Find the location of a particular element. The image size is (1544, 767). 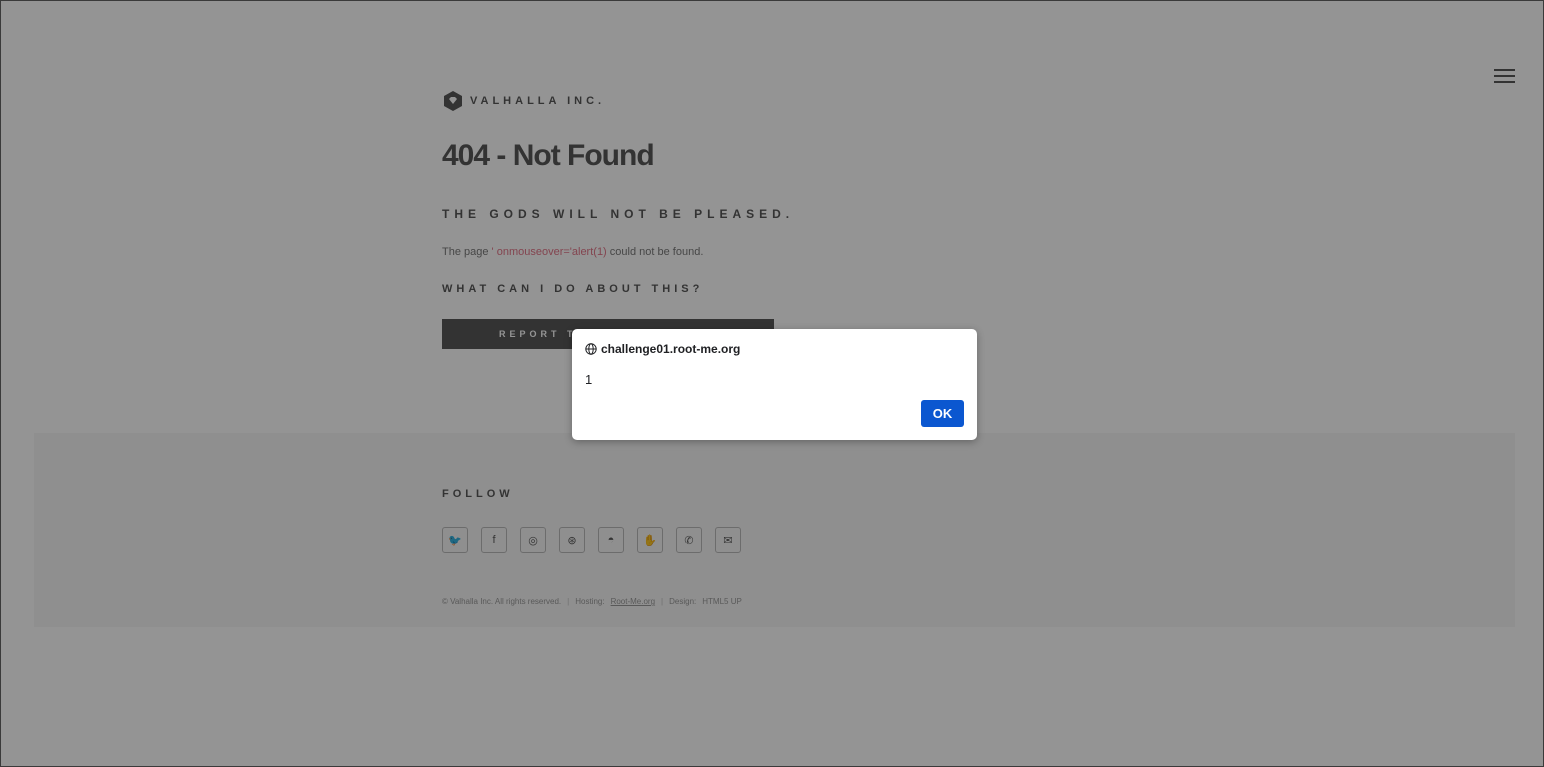

globe-icon is located at coordinates (591, 349).